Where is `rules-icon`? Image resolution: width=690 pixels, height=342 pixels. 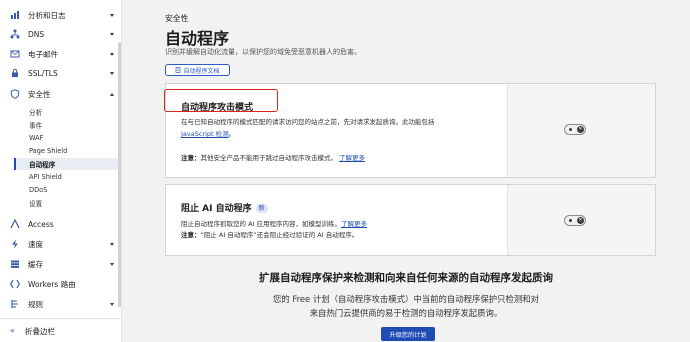
rules-icon is located at coordinates (15, 304).